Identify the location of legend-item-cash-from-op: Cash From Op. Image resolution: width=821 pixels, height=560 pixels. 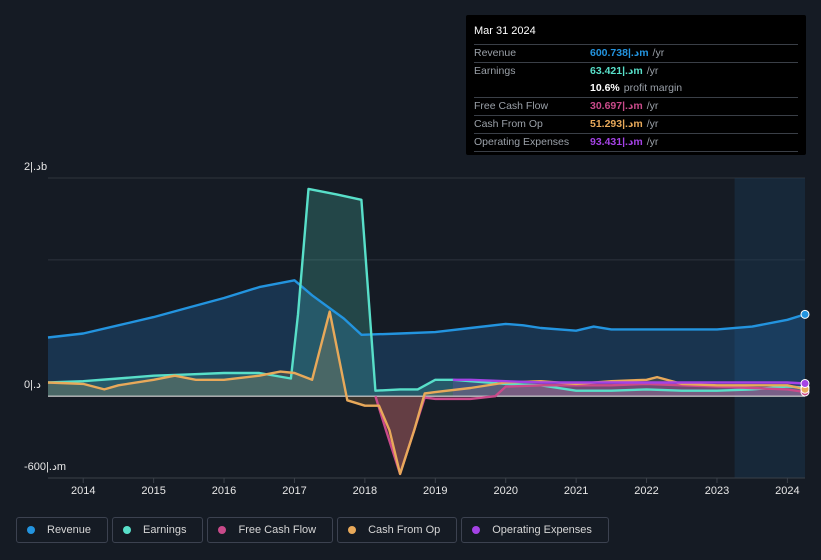
(397, 530).